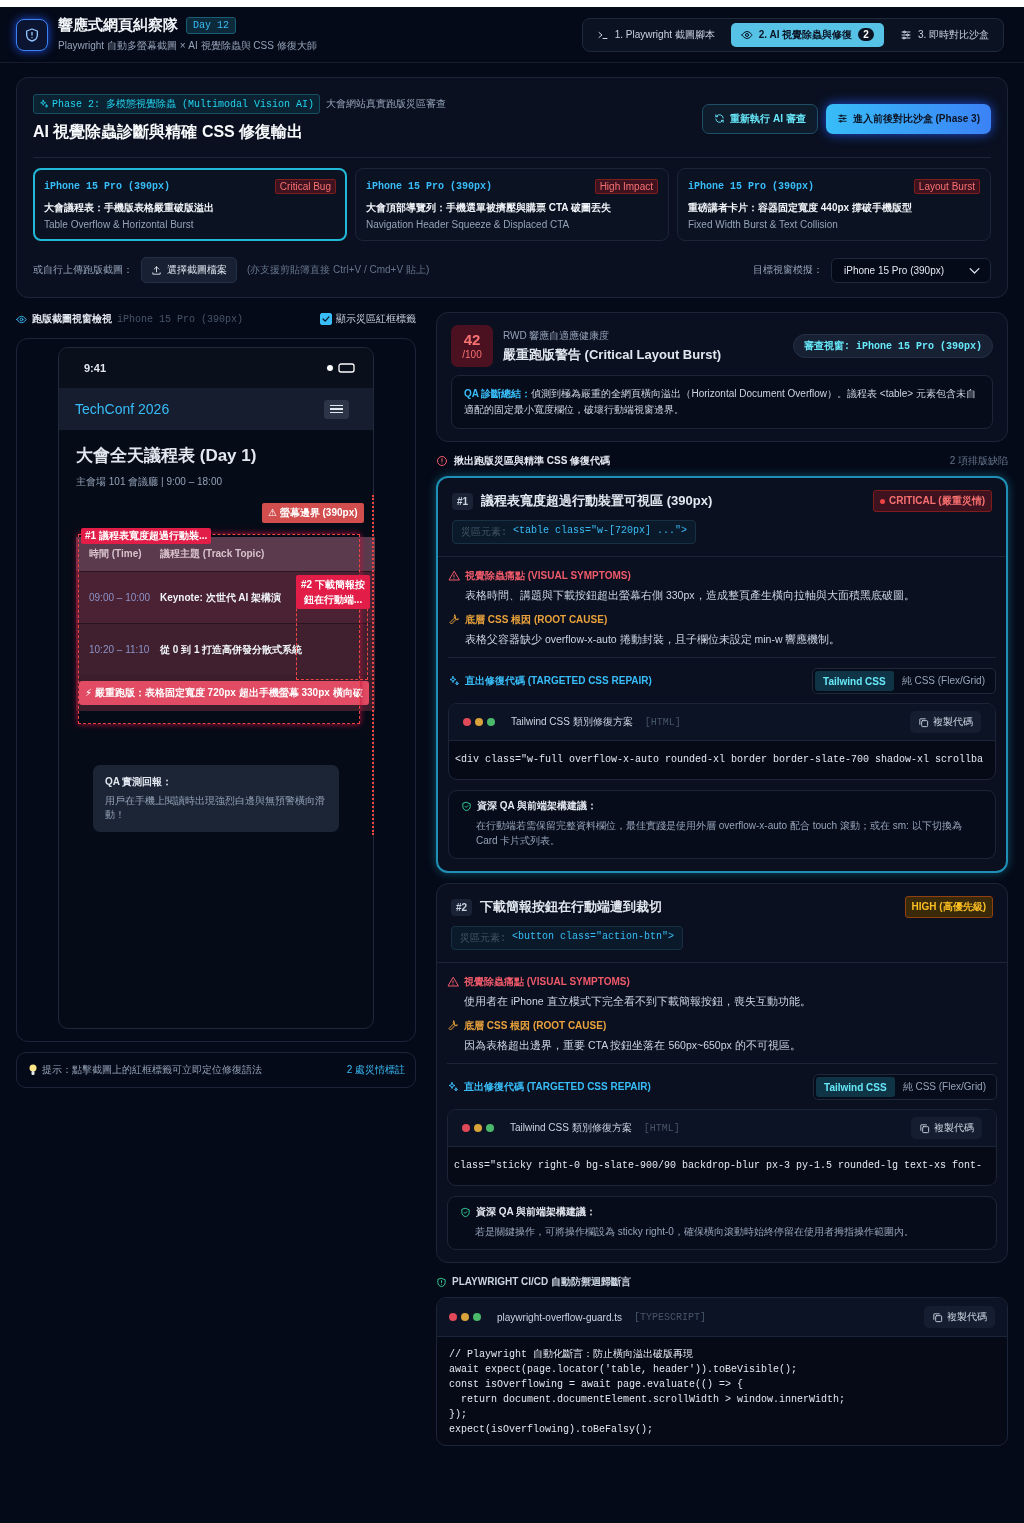 Image resolution: width=1024 pixels, height=1523 pixels. Describe the element at coordinates (788, 270) in the screenshot. I see `viewport-label: 目標視窗模擬：` at that location.